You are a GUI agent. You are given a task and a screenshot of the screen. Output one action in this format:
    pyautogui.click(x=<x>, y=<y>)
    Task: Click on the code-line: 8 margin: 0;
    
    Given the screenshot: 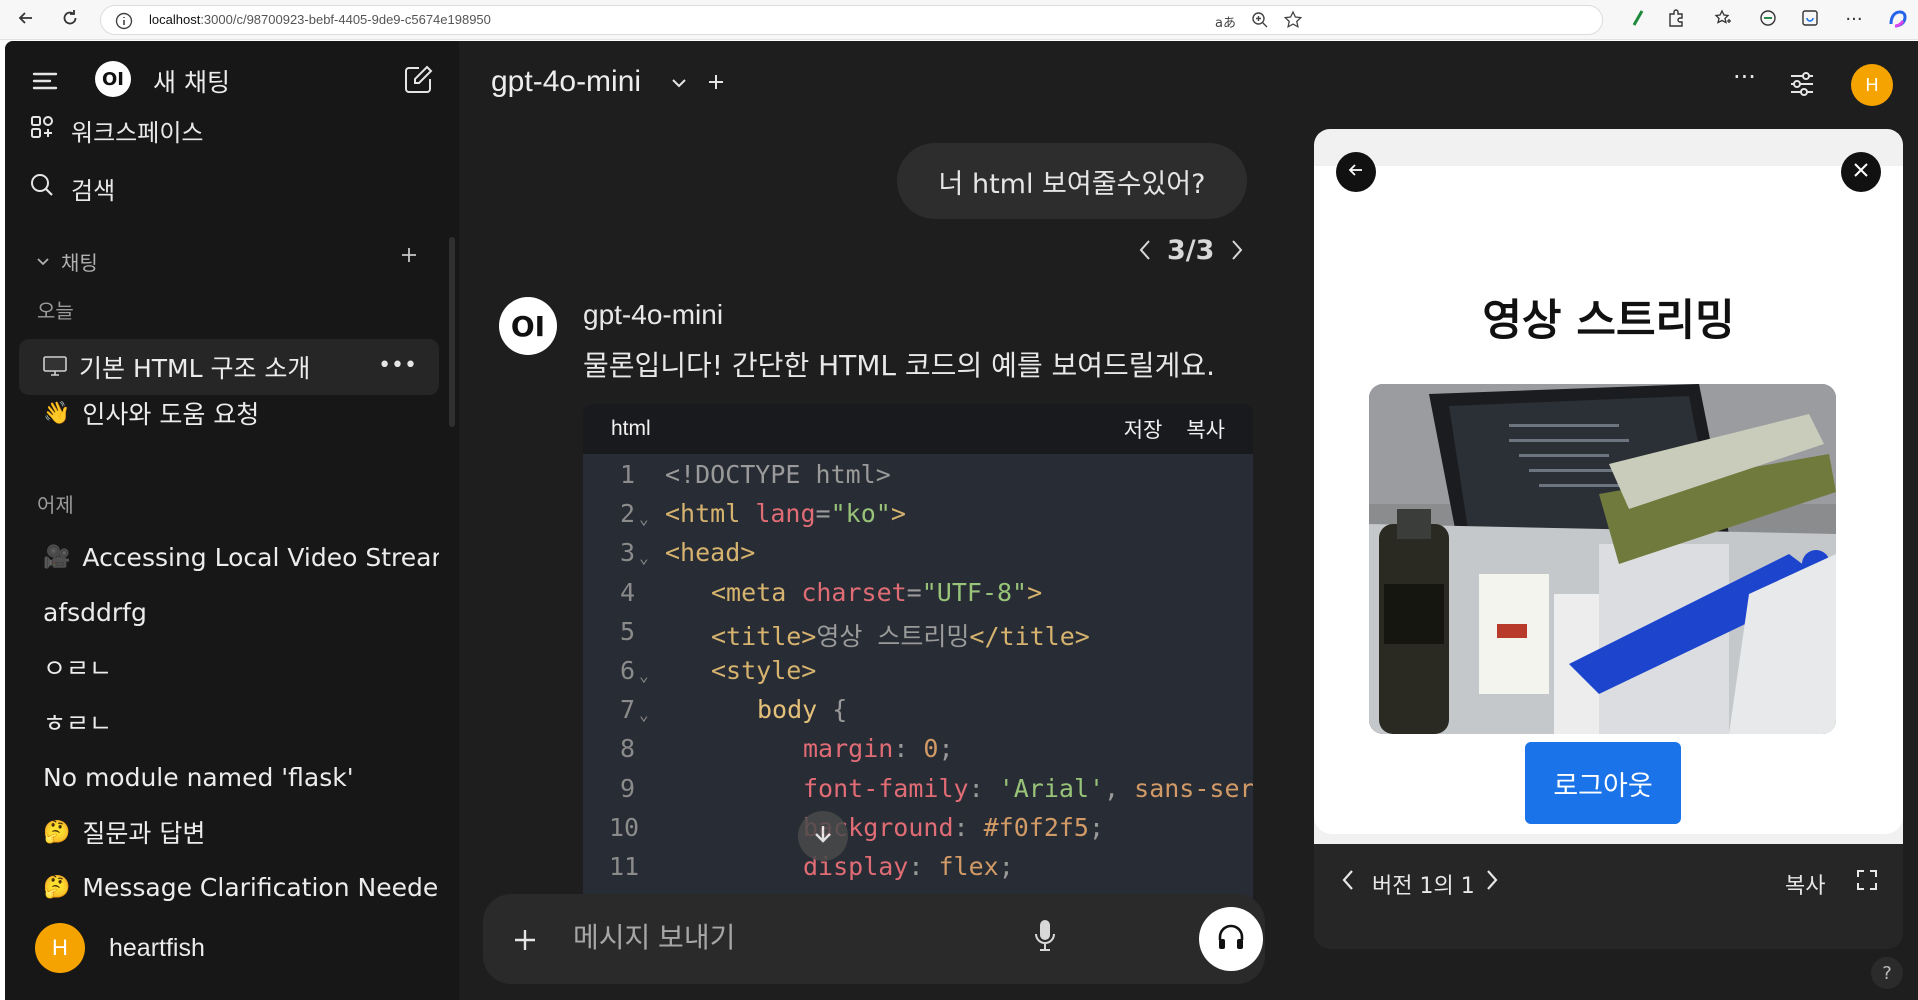 What is the action you would take?
    pyautogui.click(x=918, y=753)
    